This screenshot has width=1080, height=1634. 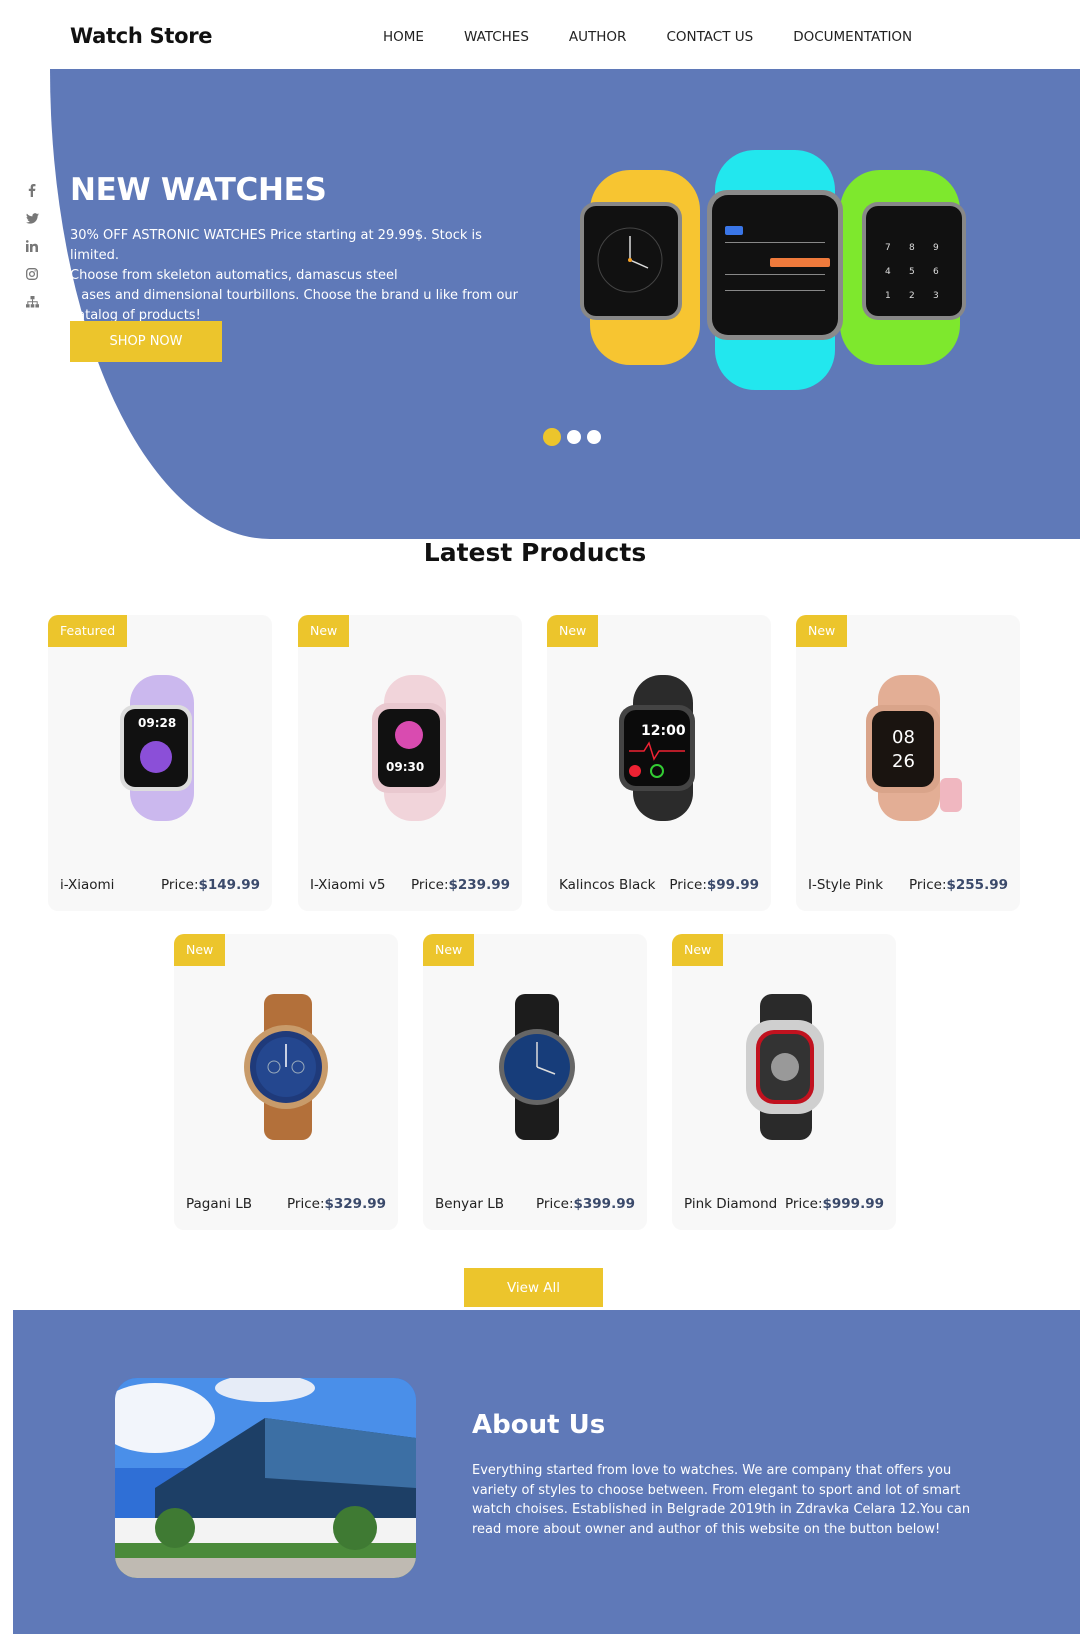 I want to click on product-name: Pagani LB, so click(x=219, y=1204).